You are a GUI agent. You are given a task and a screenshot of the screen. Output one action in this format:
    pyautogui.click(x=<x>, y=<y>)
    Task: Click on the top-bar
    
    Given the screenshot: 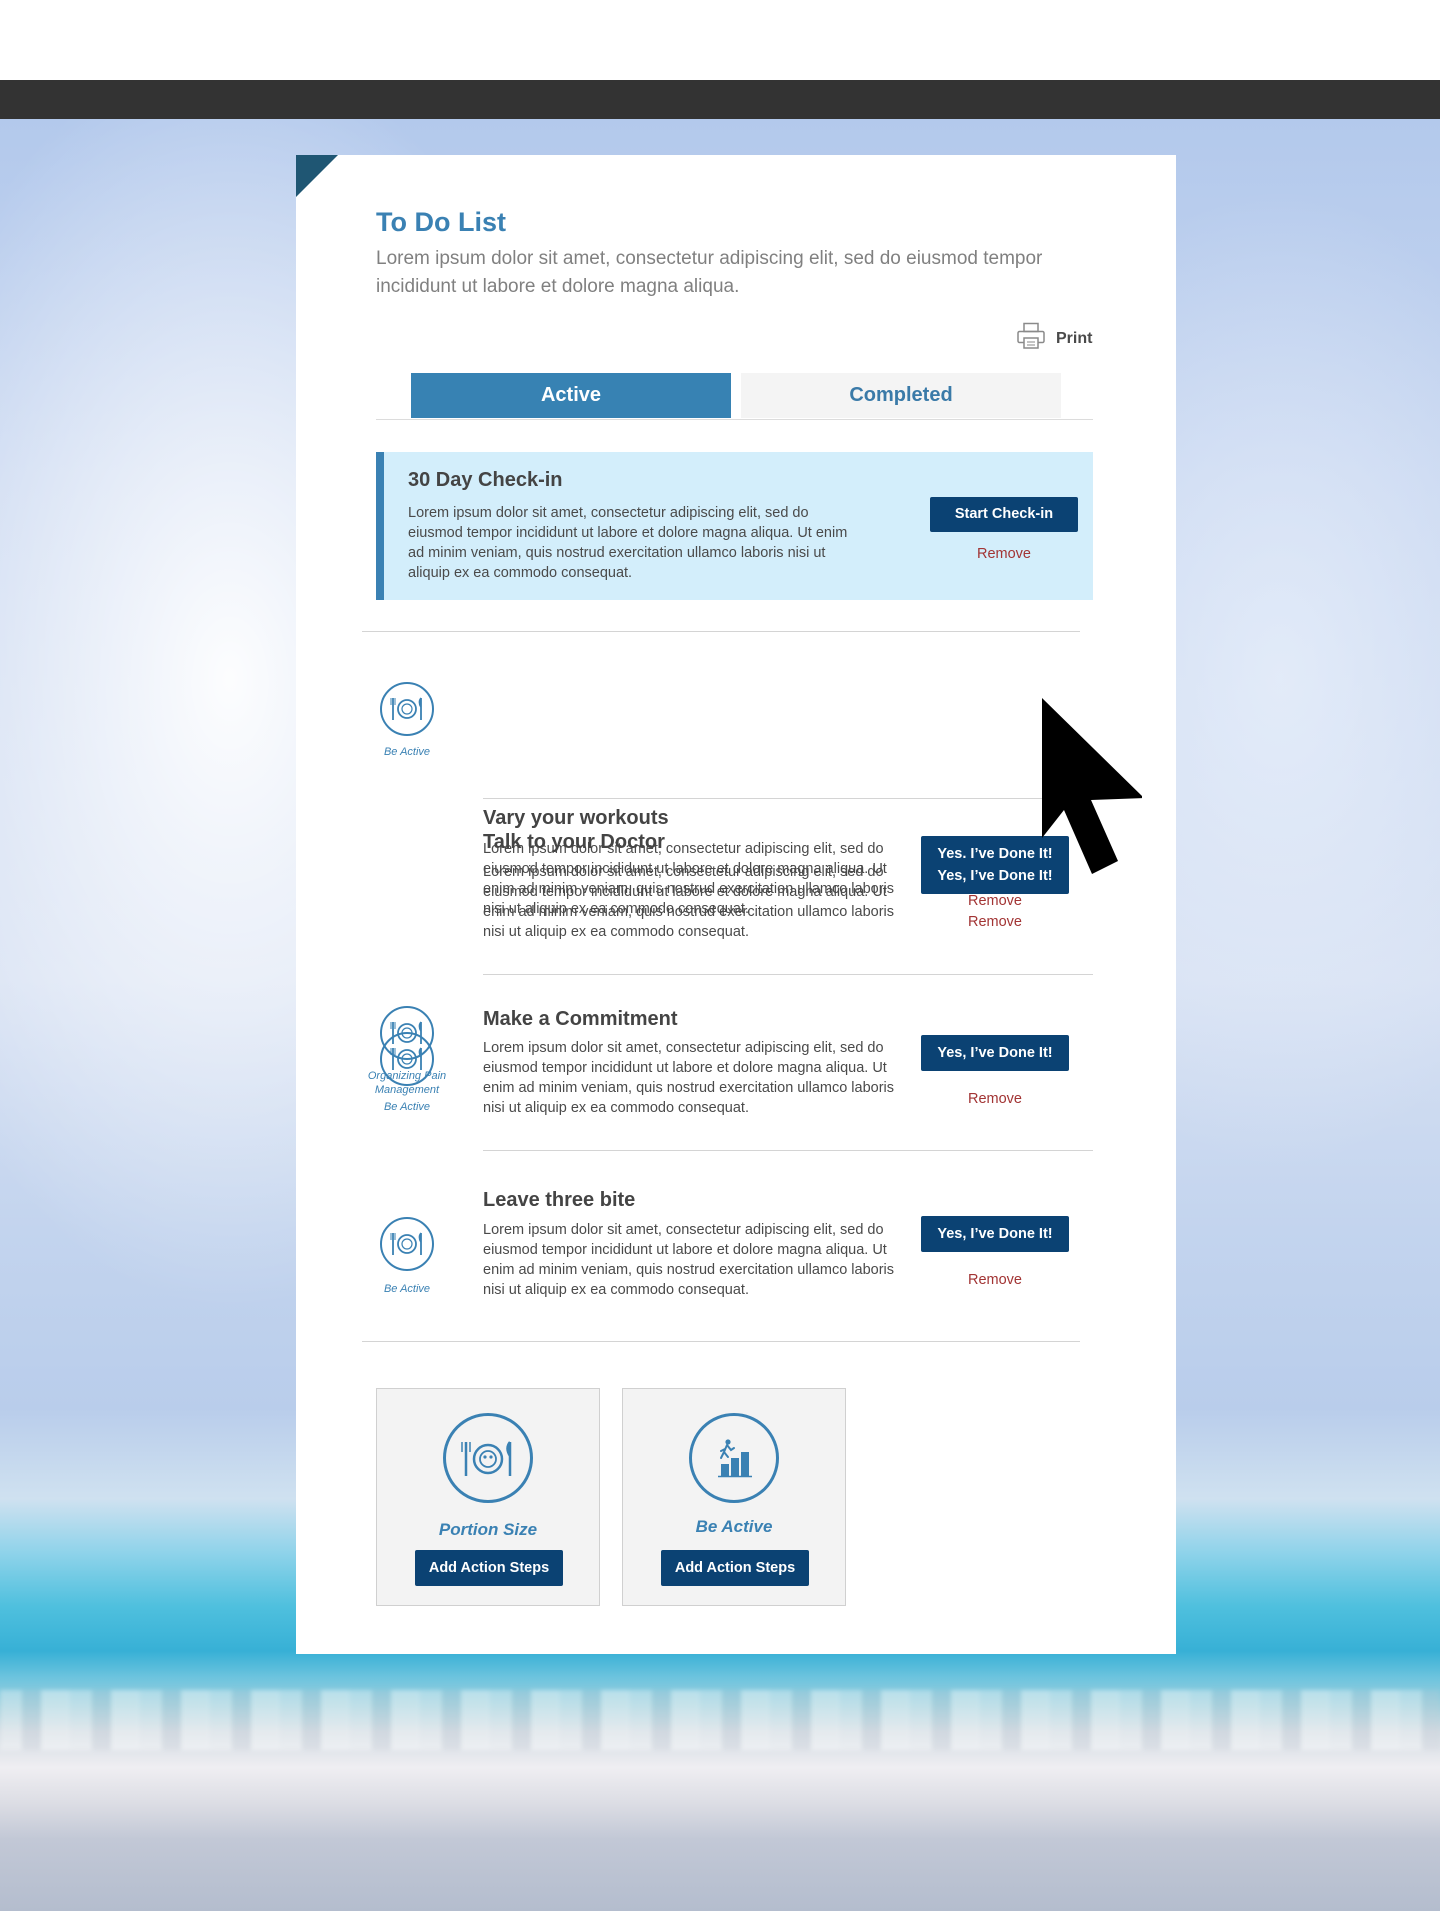 What is the action you would take?
    pyautogui.click(x=720, y=99)
    